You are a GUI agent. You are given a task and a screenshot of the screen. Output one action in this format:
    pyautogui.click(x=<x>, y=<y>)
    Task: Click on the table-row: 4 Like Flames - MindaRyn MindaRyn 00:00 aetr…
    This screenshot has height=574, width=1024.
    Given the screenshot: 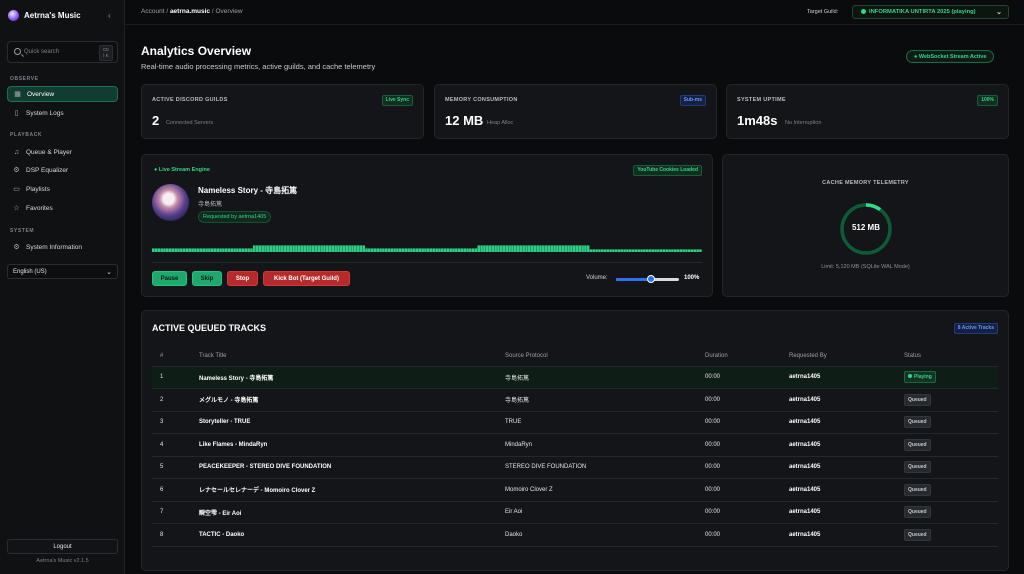 What is the action you would take?
    pyautogui.click(x=575, y=445)
    